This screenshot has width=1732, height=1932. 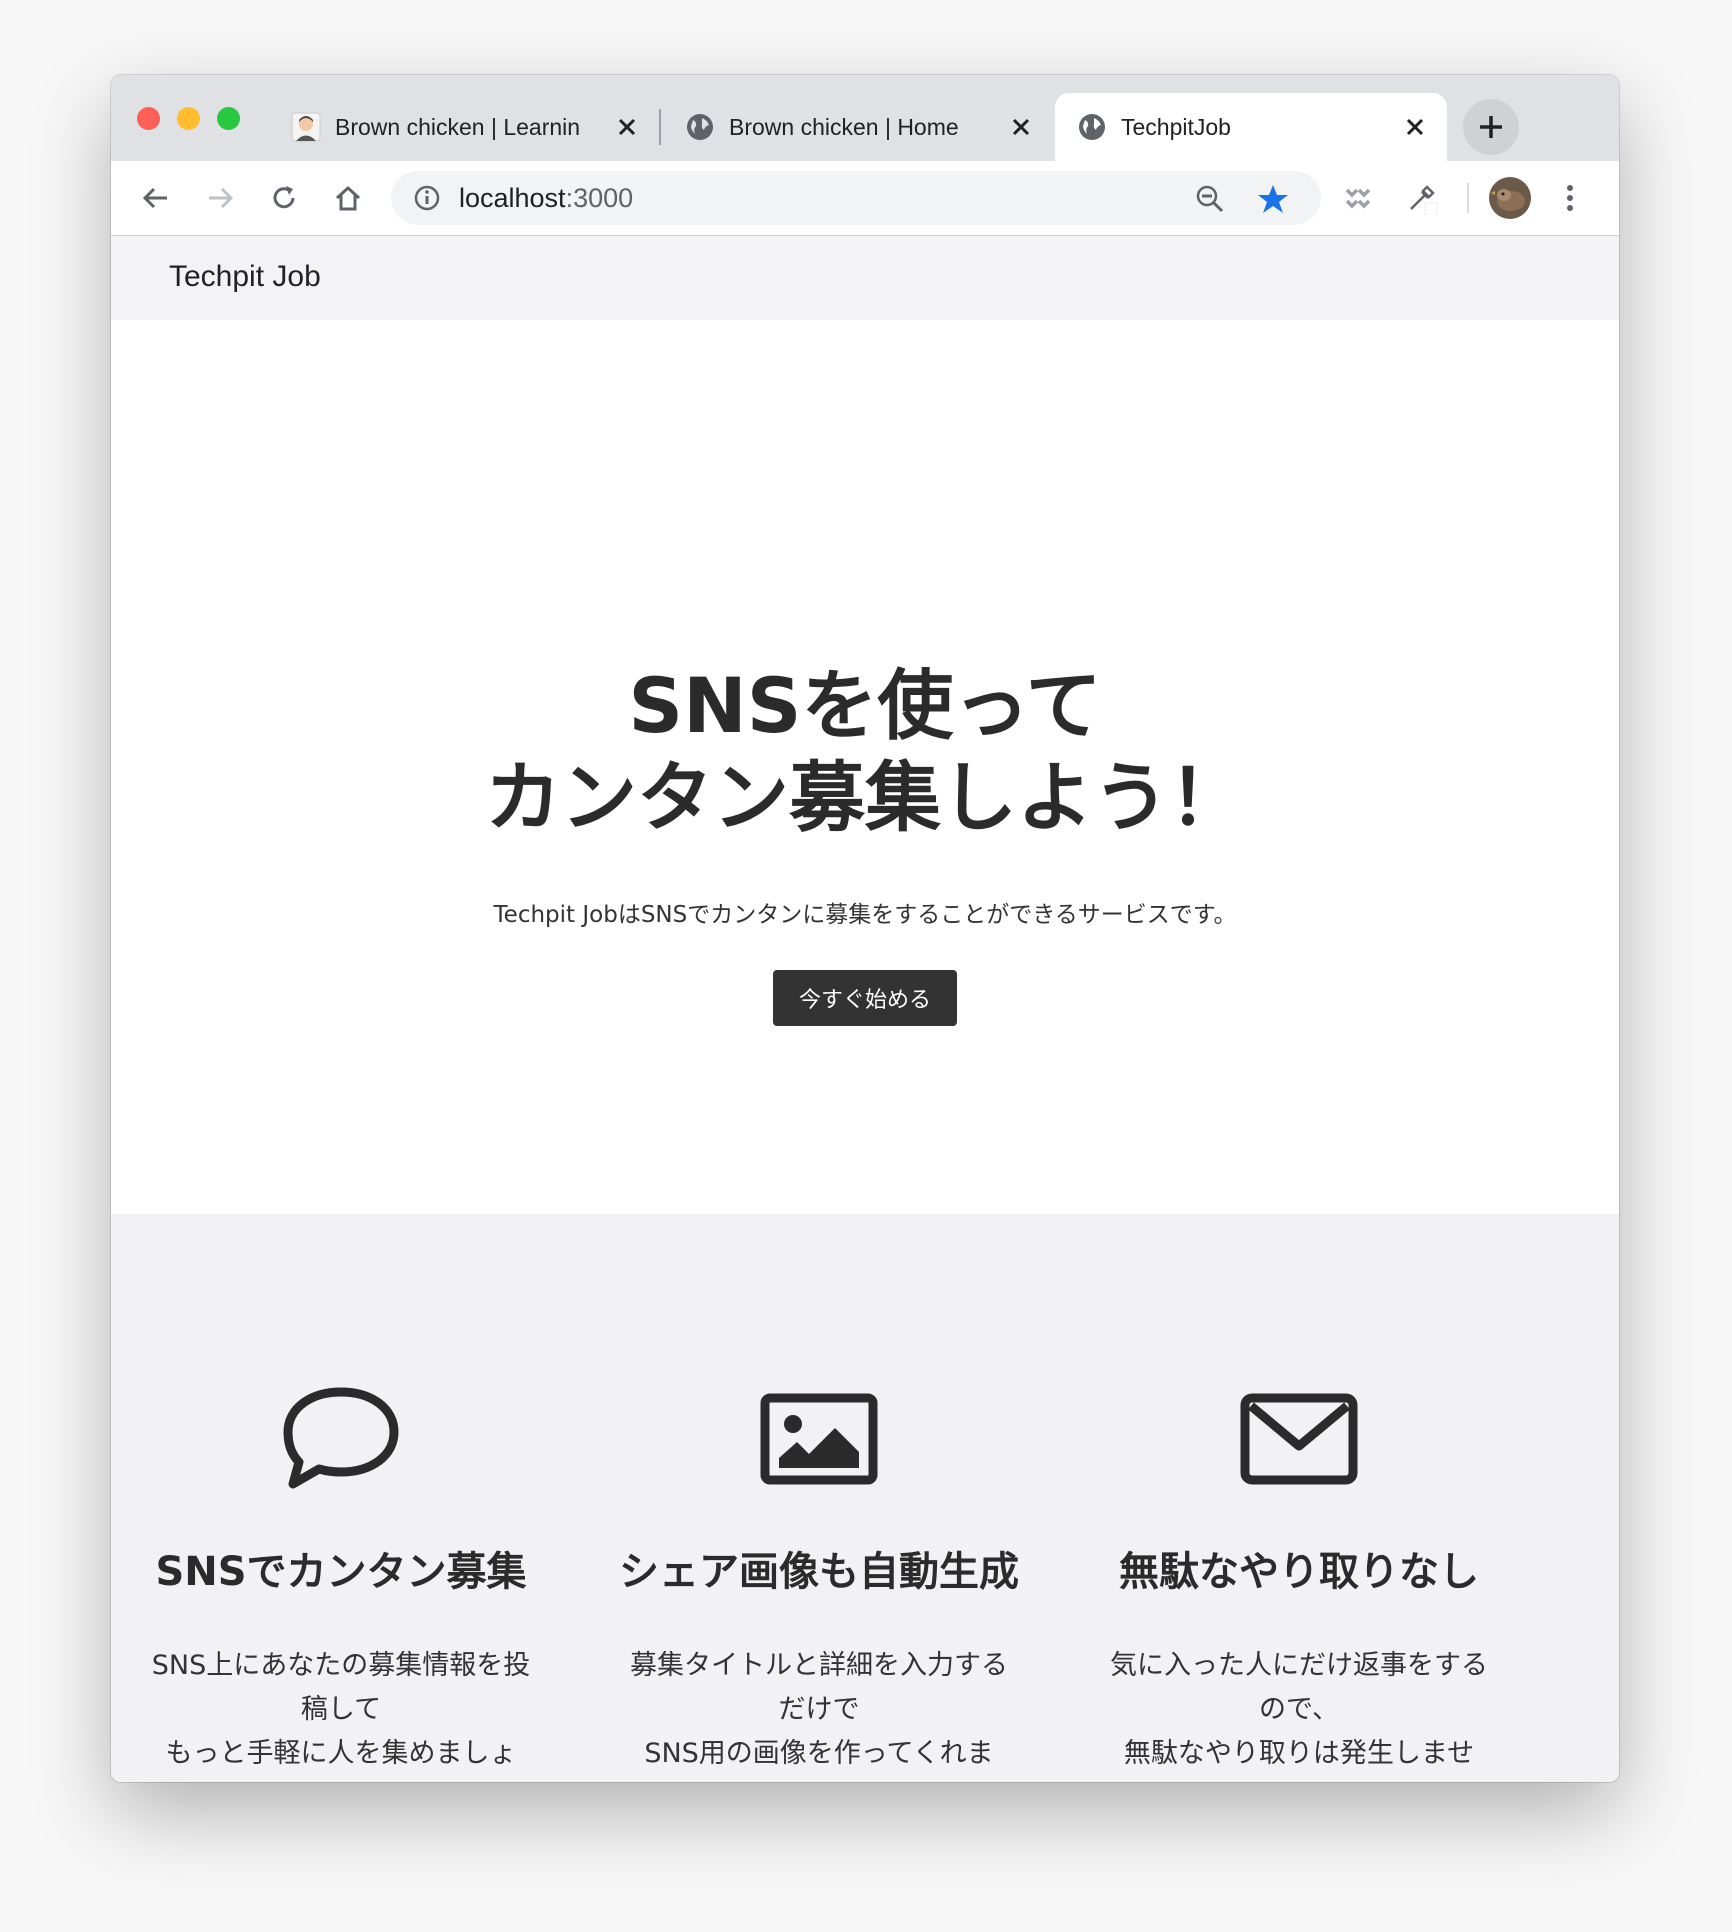 I want to click on home-icon, so click(x=348, y=198).